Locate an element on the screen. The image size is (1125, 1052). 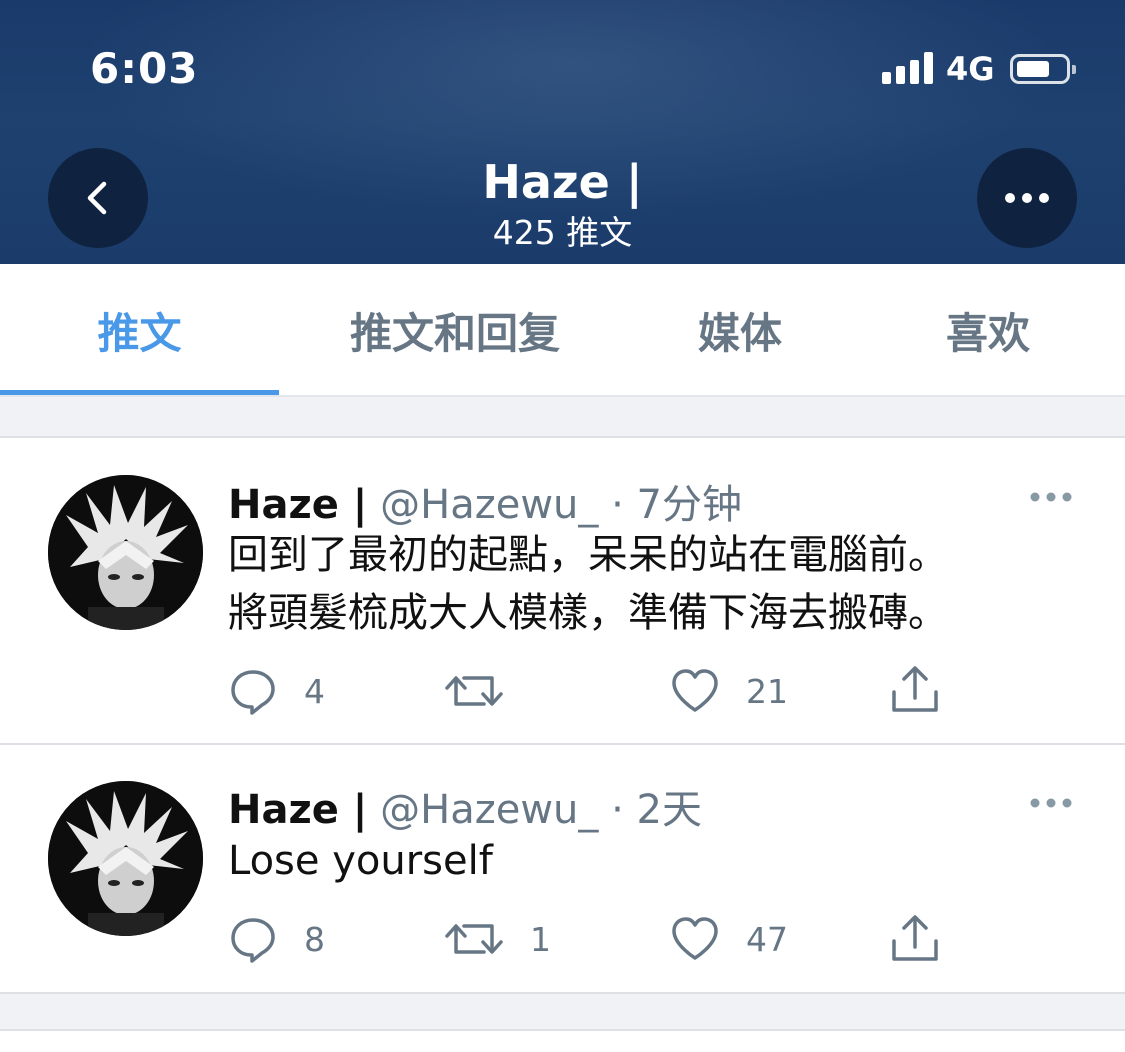
tweet-text: 回到了最初的起點，呆呆的站在電腦前。 將頭髮梳成大人模樣，準備下海去搬磚。 is located at coordinates (588, 584).